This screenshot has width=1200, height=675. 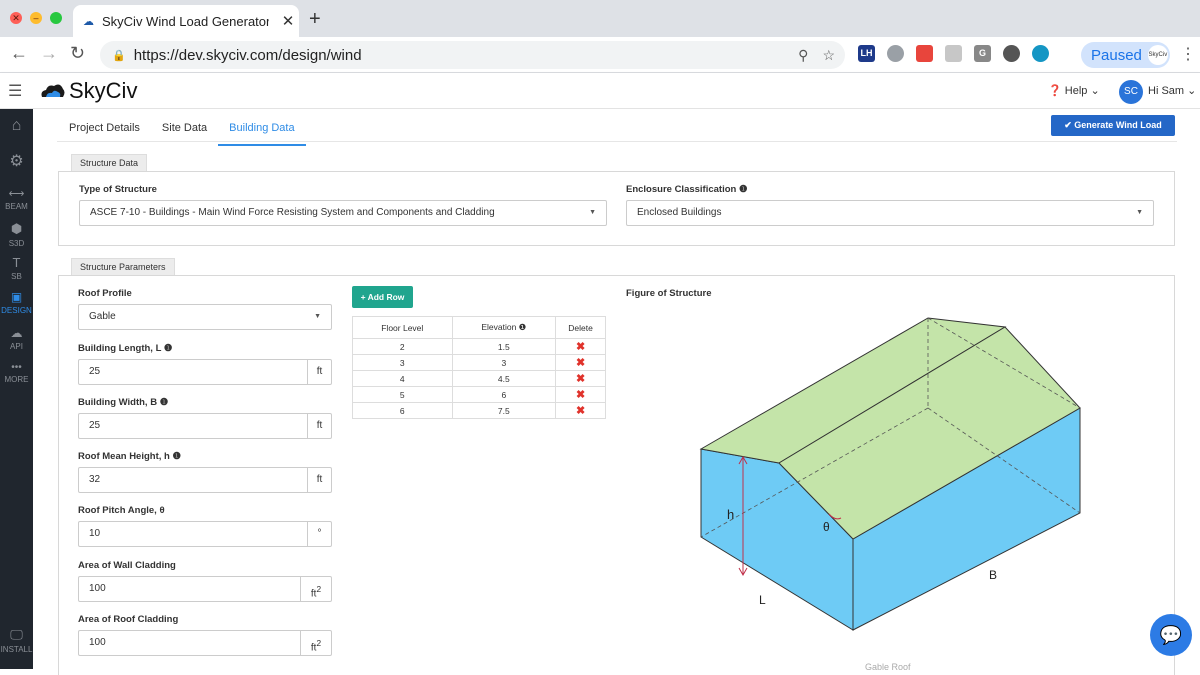 I want to click on building-length-input: 25 ft, so click(x=205, y=372).